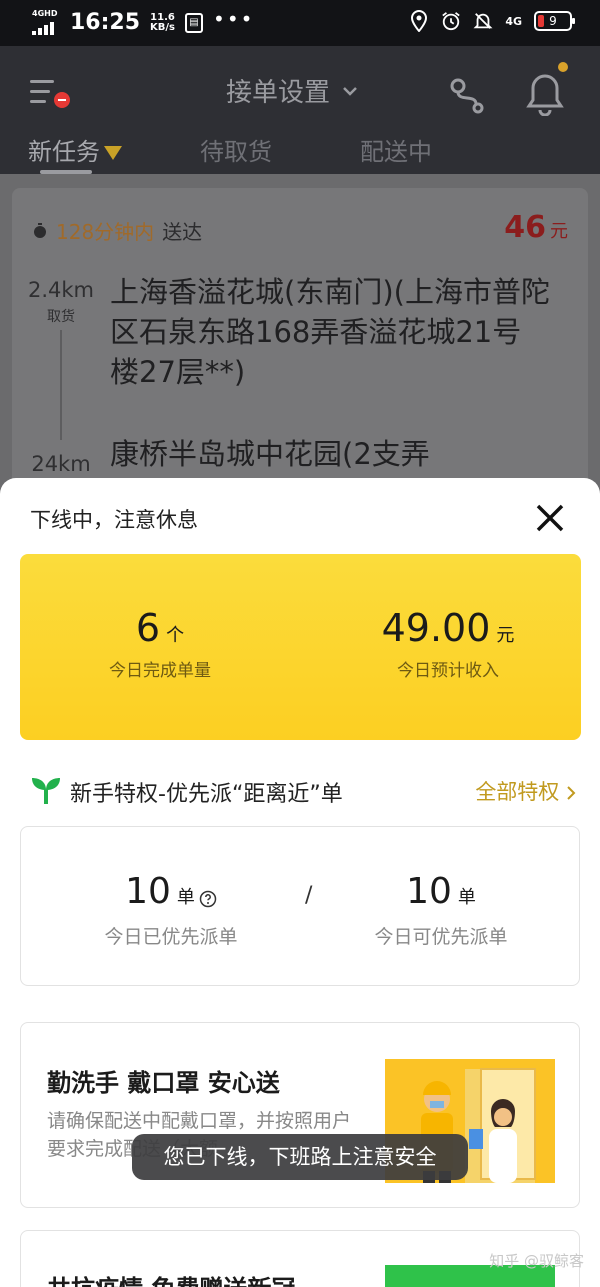  Describe the element at coordinates (505, 635) in the screenshot. I see `estimated-income-unit: 元` at that location.